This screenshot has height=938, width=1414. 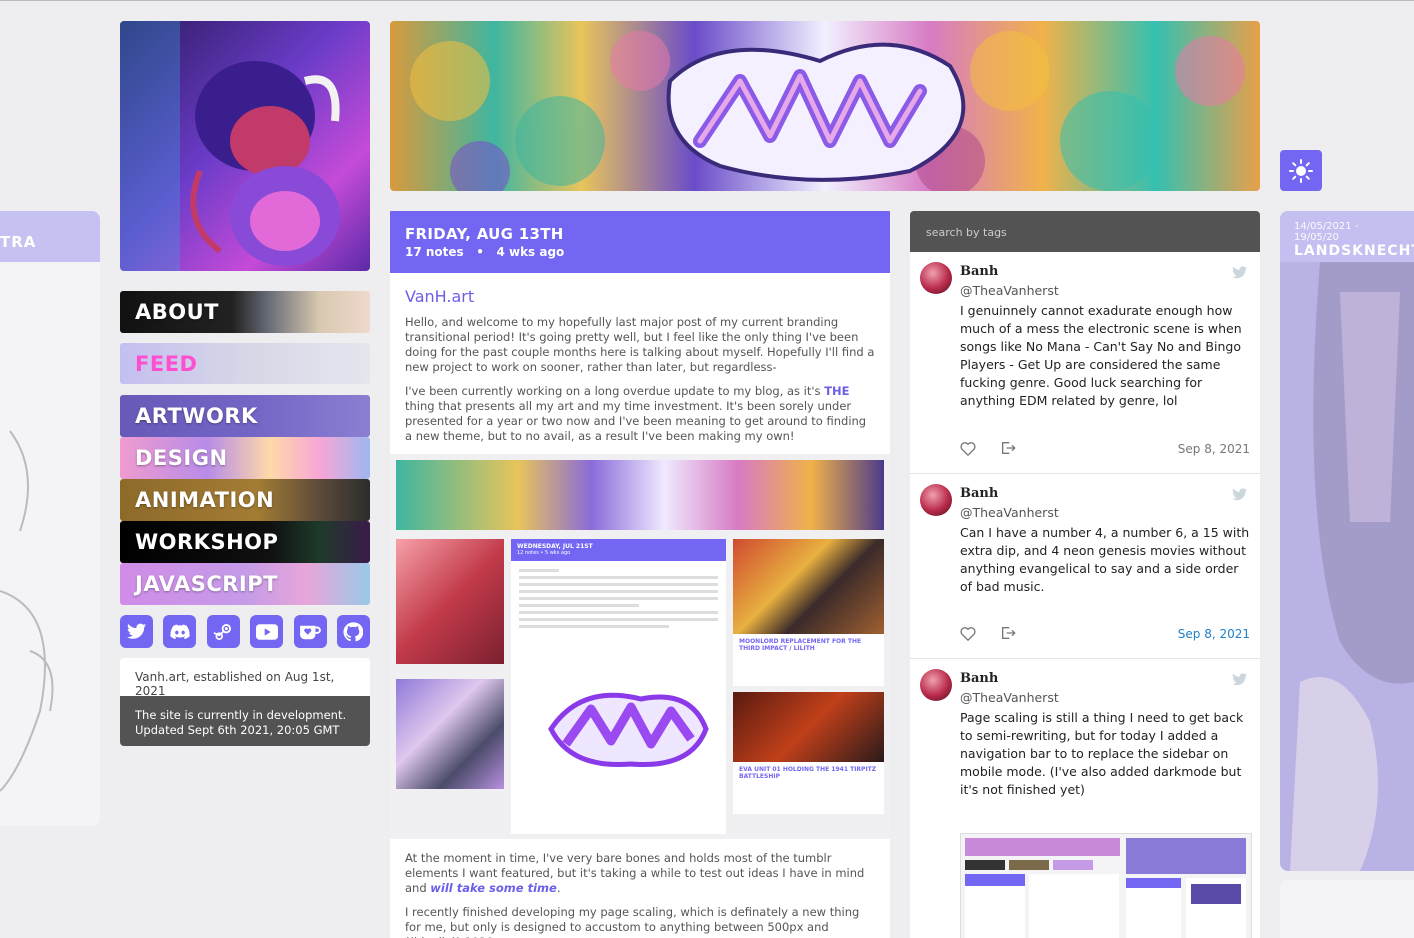 I want to click on prev-post-card: TRA, so click(x=50, y=518).